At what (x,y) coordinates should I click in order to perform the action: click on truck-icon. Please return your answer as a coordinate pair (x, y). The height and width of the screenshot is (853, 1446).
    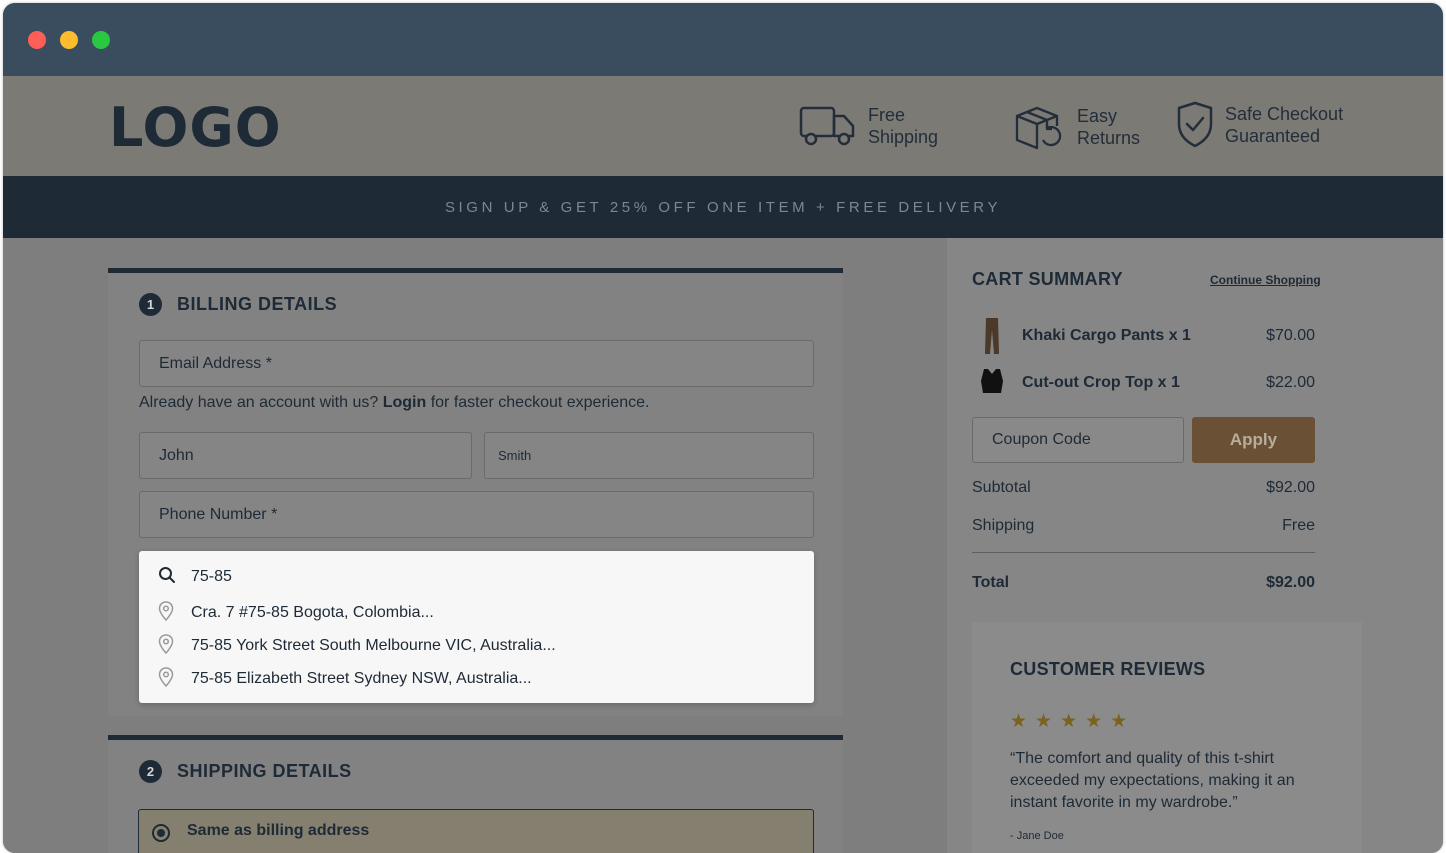
    Looking at the image, I should click on (828, 126).